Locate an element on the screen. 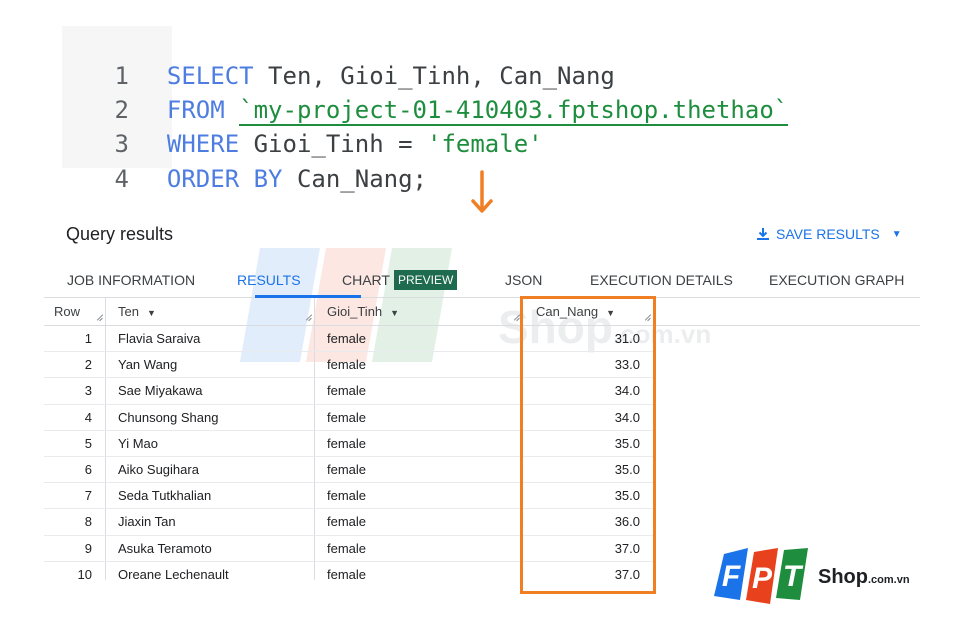  cell-row-number: 1 is located at coordinates (88, 338).